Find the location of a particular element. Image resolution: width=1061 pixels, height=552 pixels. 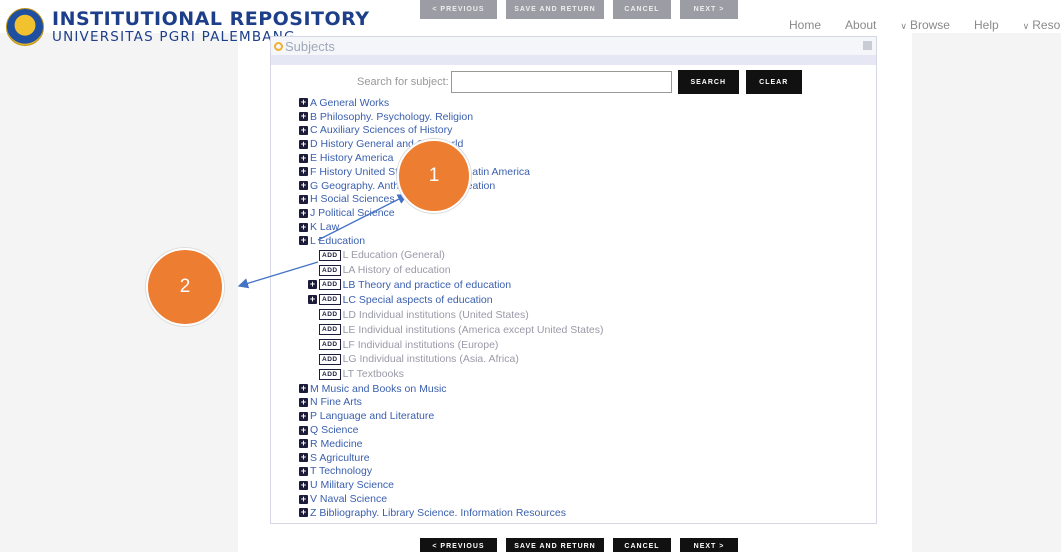

subject-row: + R Medicine is located at coordinates (451, 444).